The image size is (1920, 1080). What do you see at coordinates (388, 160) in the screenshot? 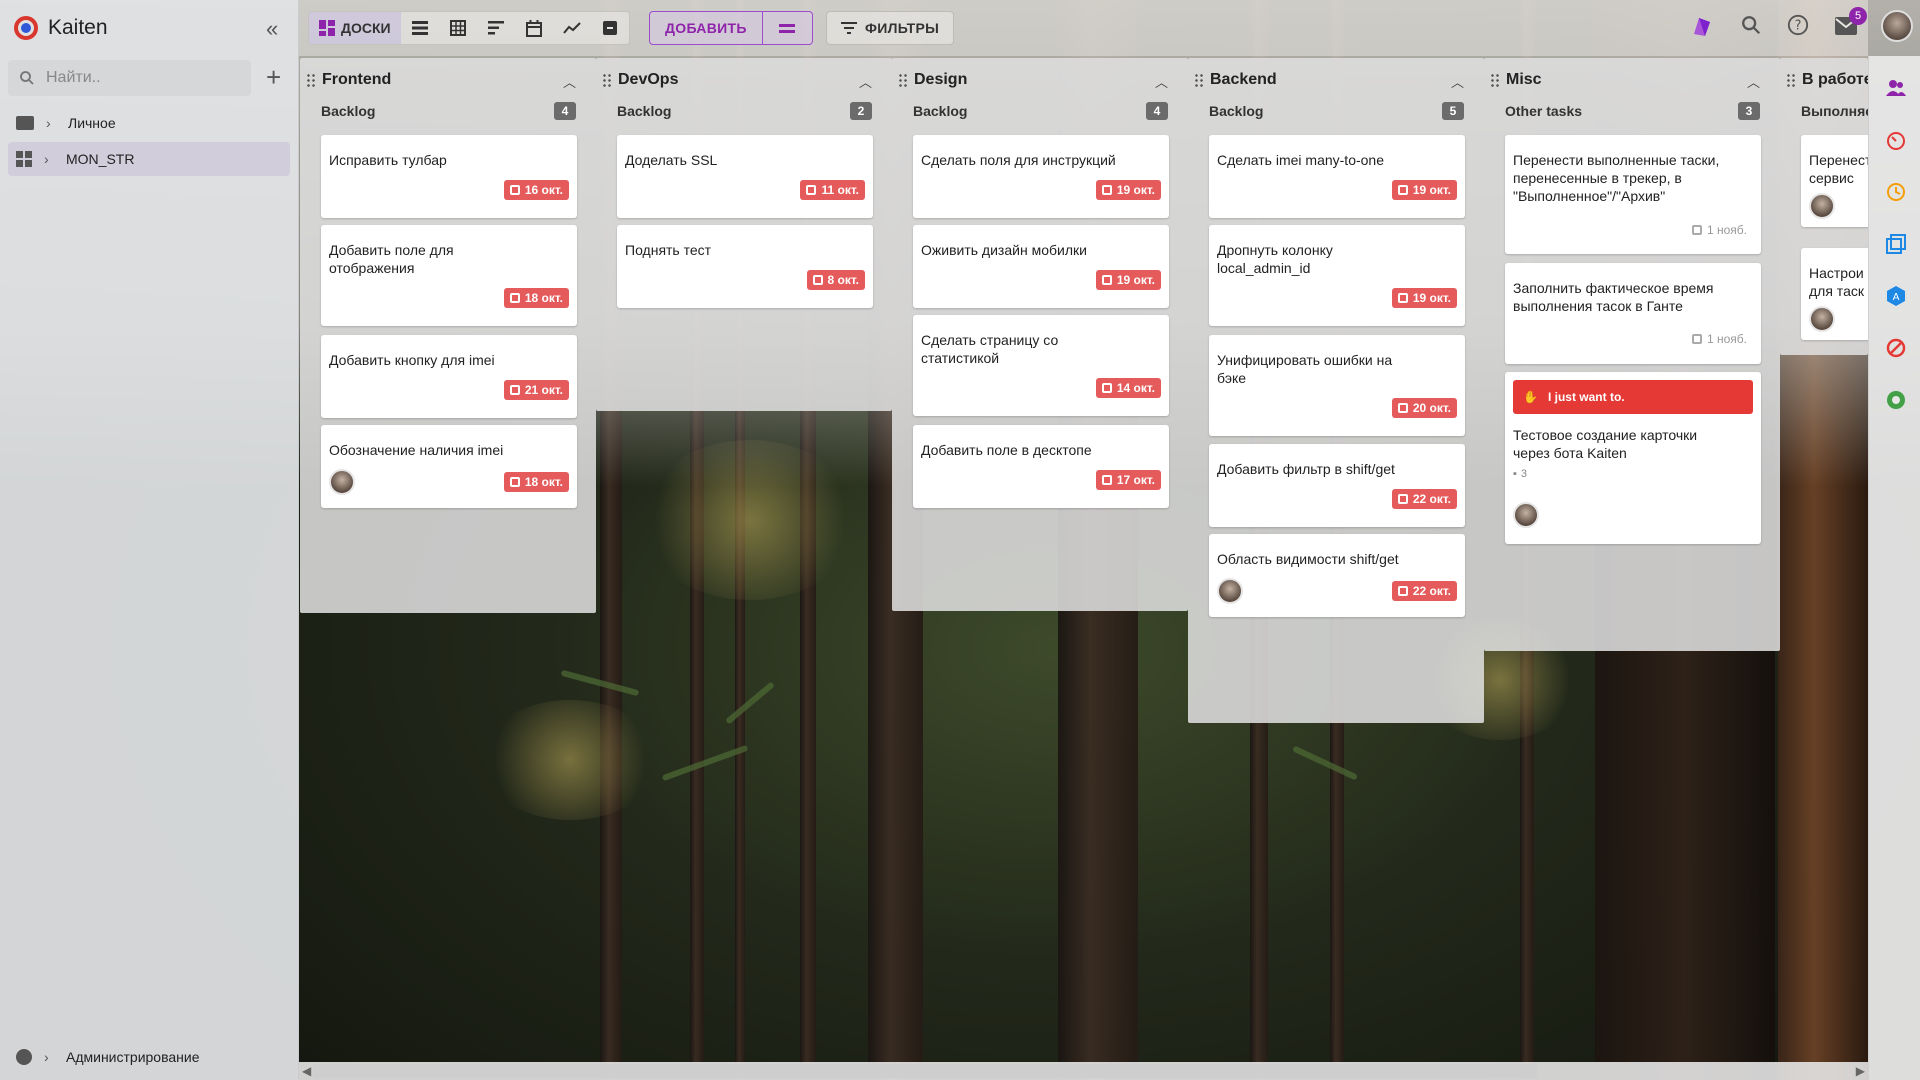
I see `card-title: Исправить тулбар` at bounding box center [388, 160].